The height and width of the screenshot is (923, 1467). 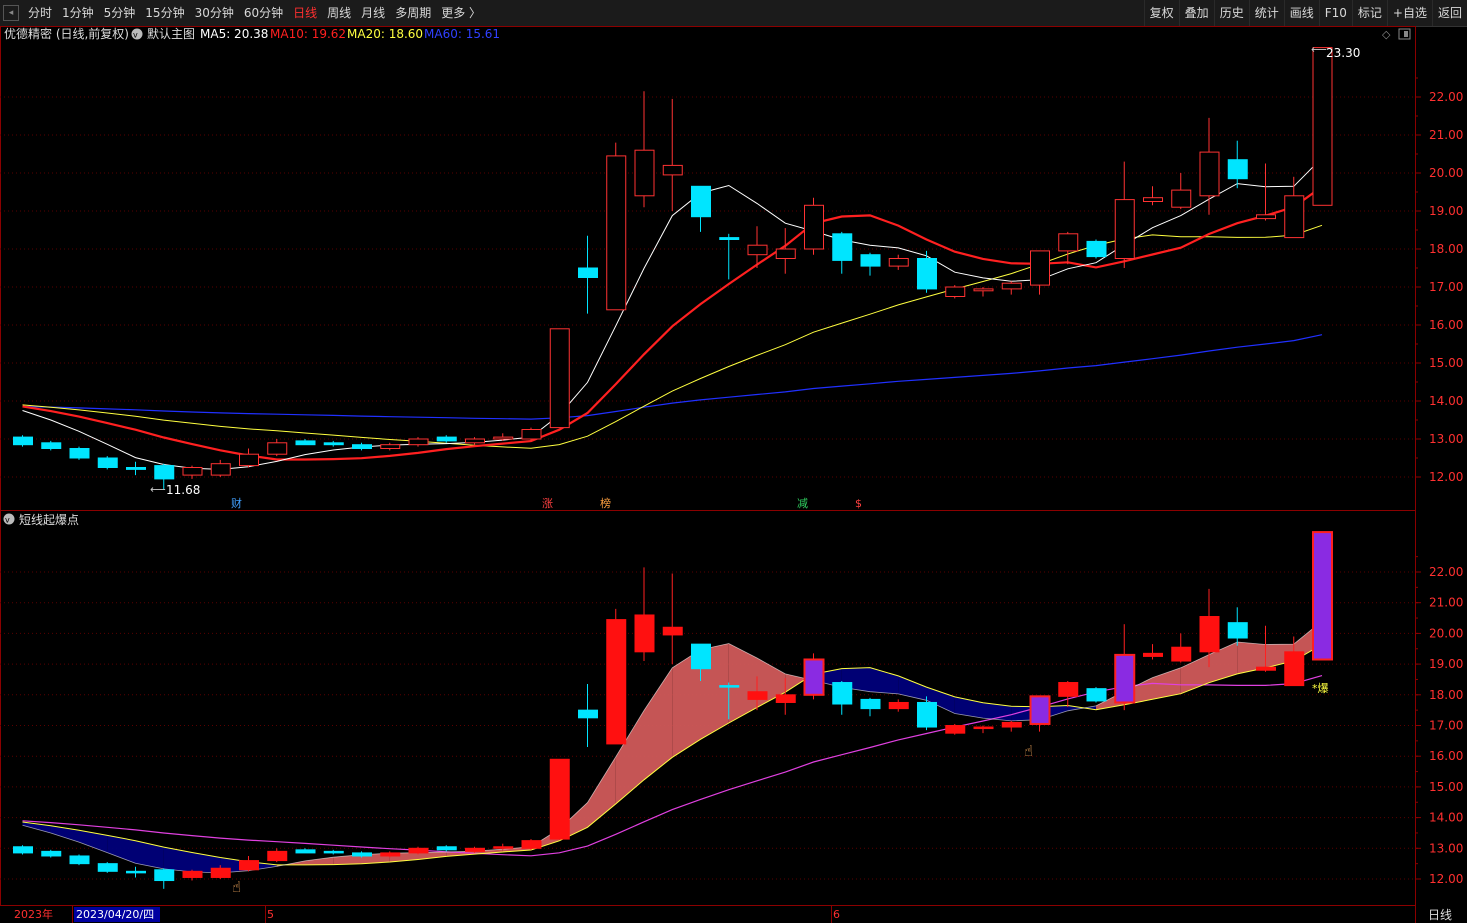 I want to click on tab-15min: 15分钟, so click(x=164, y=13).